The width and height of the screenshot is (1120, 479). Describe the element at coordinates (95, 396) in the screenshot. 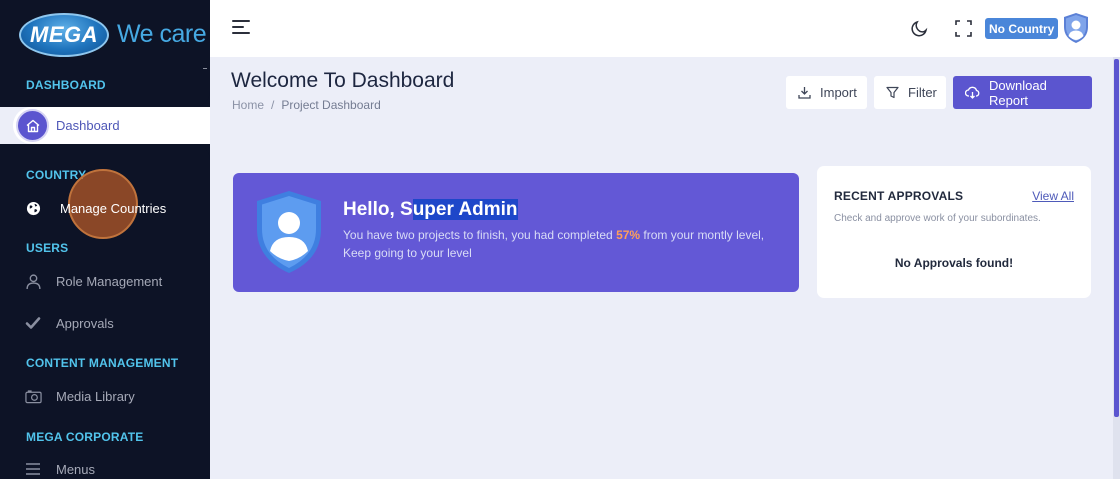

I see `sidebar-item-label: Media Library` at that location.